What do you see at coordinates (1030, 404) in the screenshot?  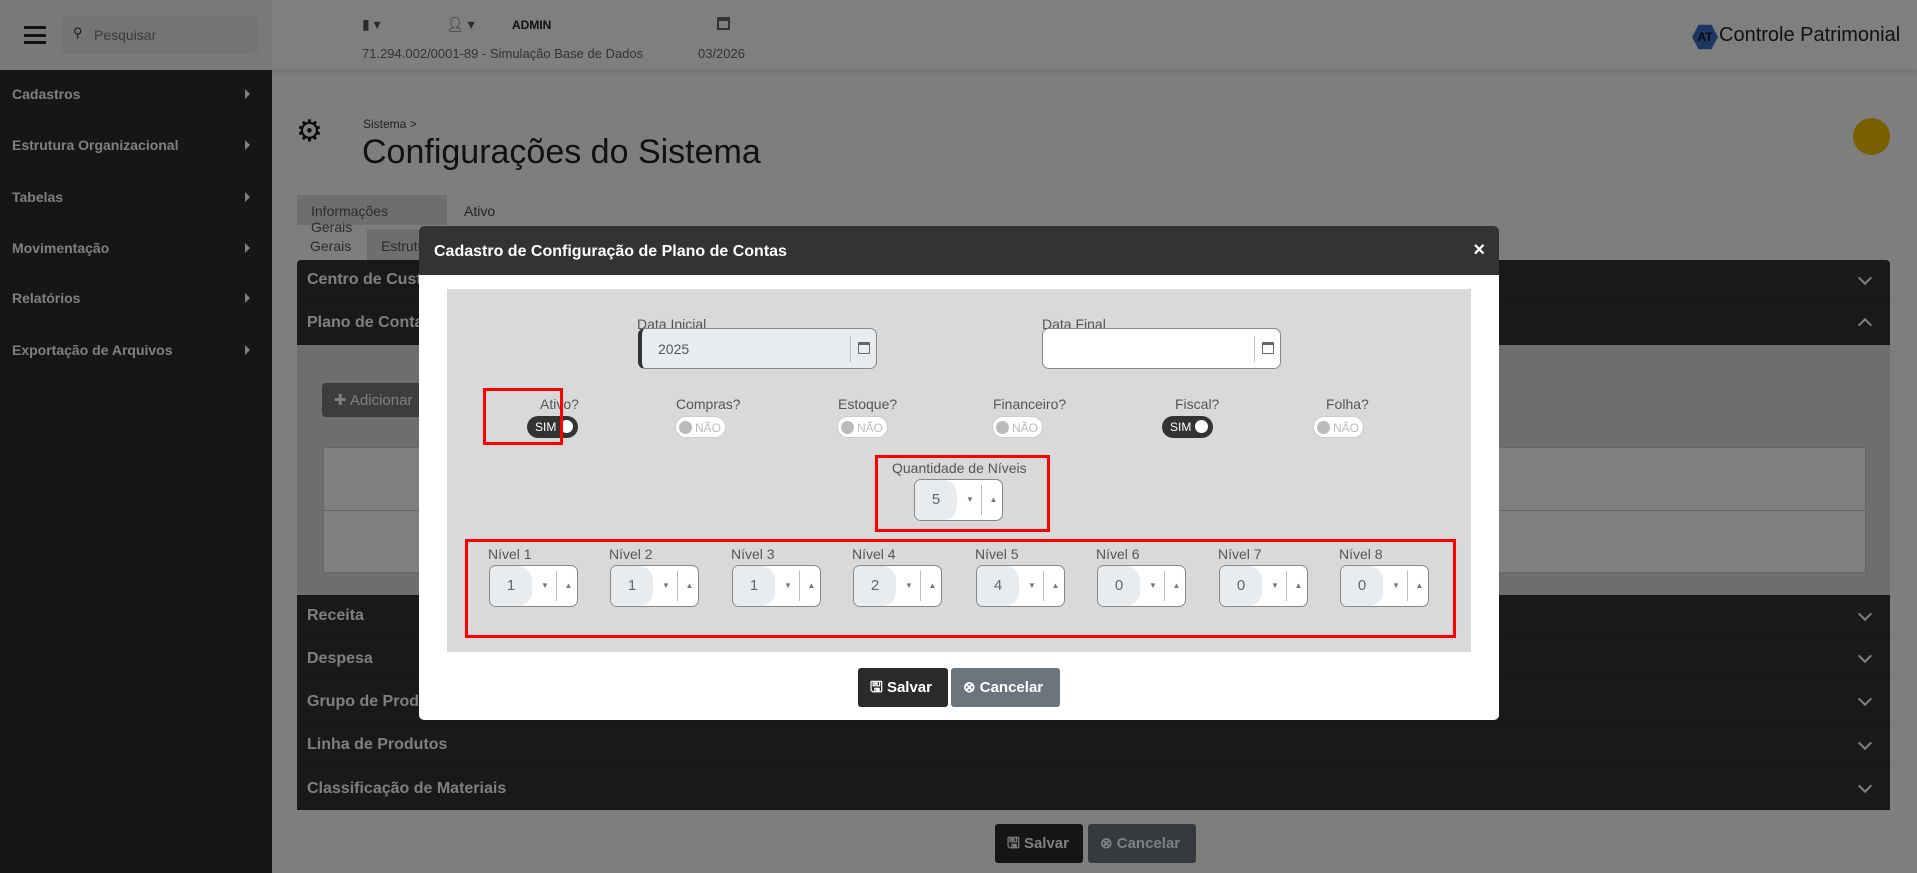 I see `toggle-label: Financeiro?` at bounding box center [1030, 404].